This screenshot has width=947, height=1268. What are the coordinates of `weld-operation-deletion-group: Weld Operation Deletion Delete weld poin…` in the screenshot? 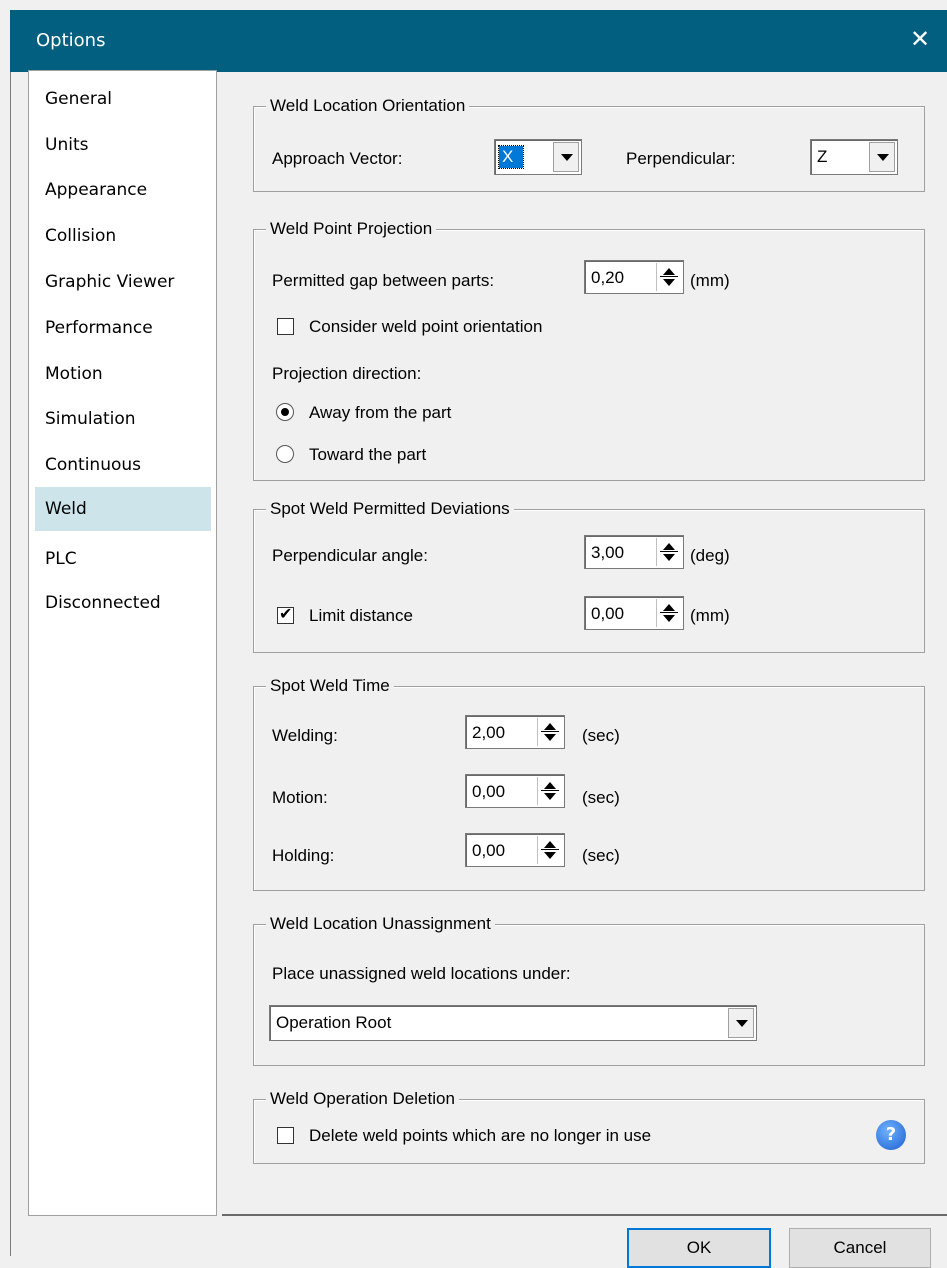 It's located at (589, 1126).